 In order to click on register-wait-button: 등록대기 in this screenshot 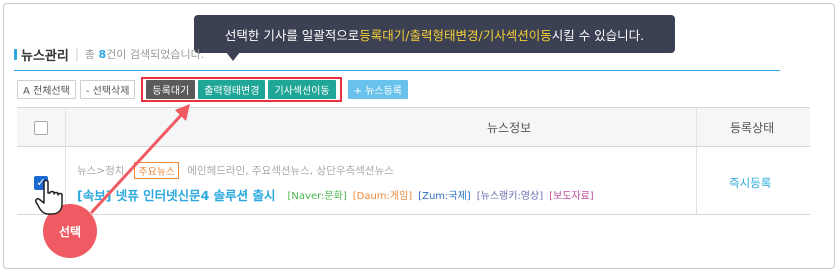, I will do `click(171, 89)`.